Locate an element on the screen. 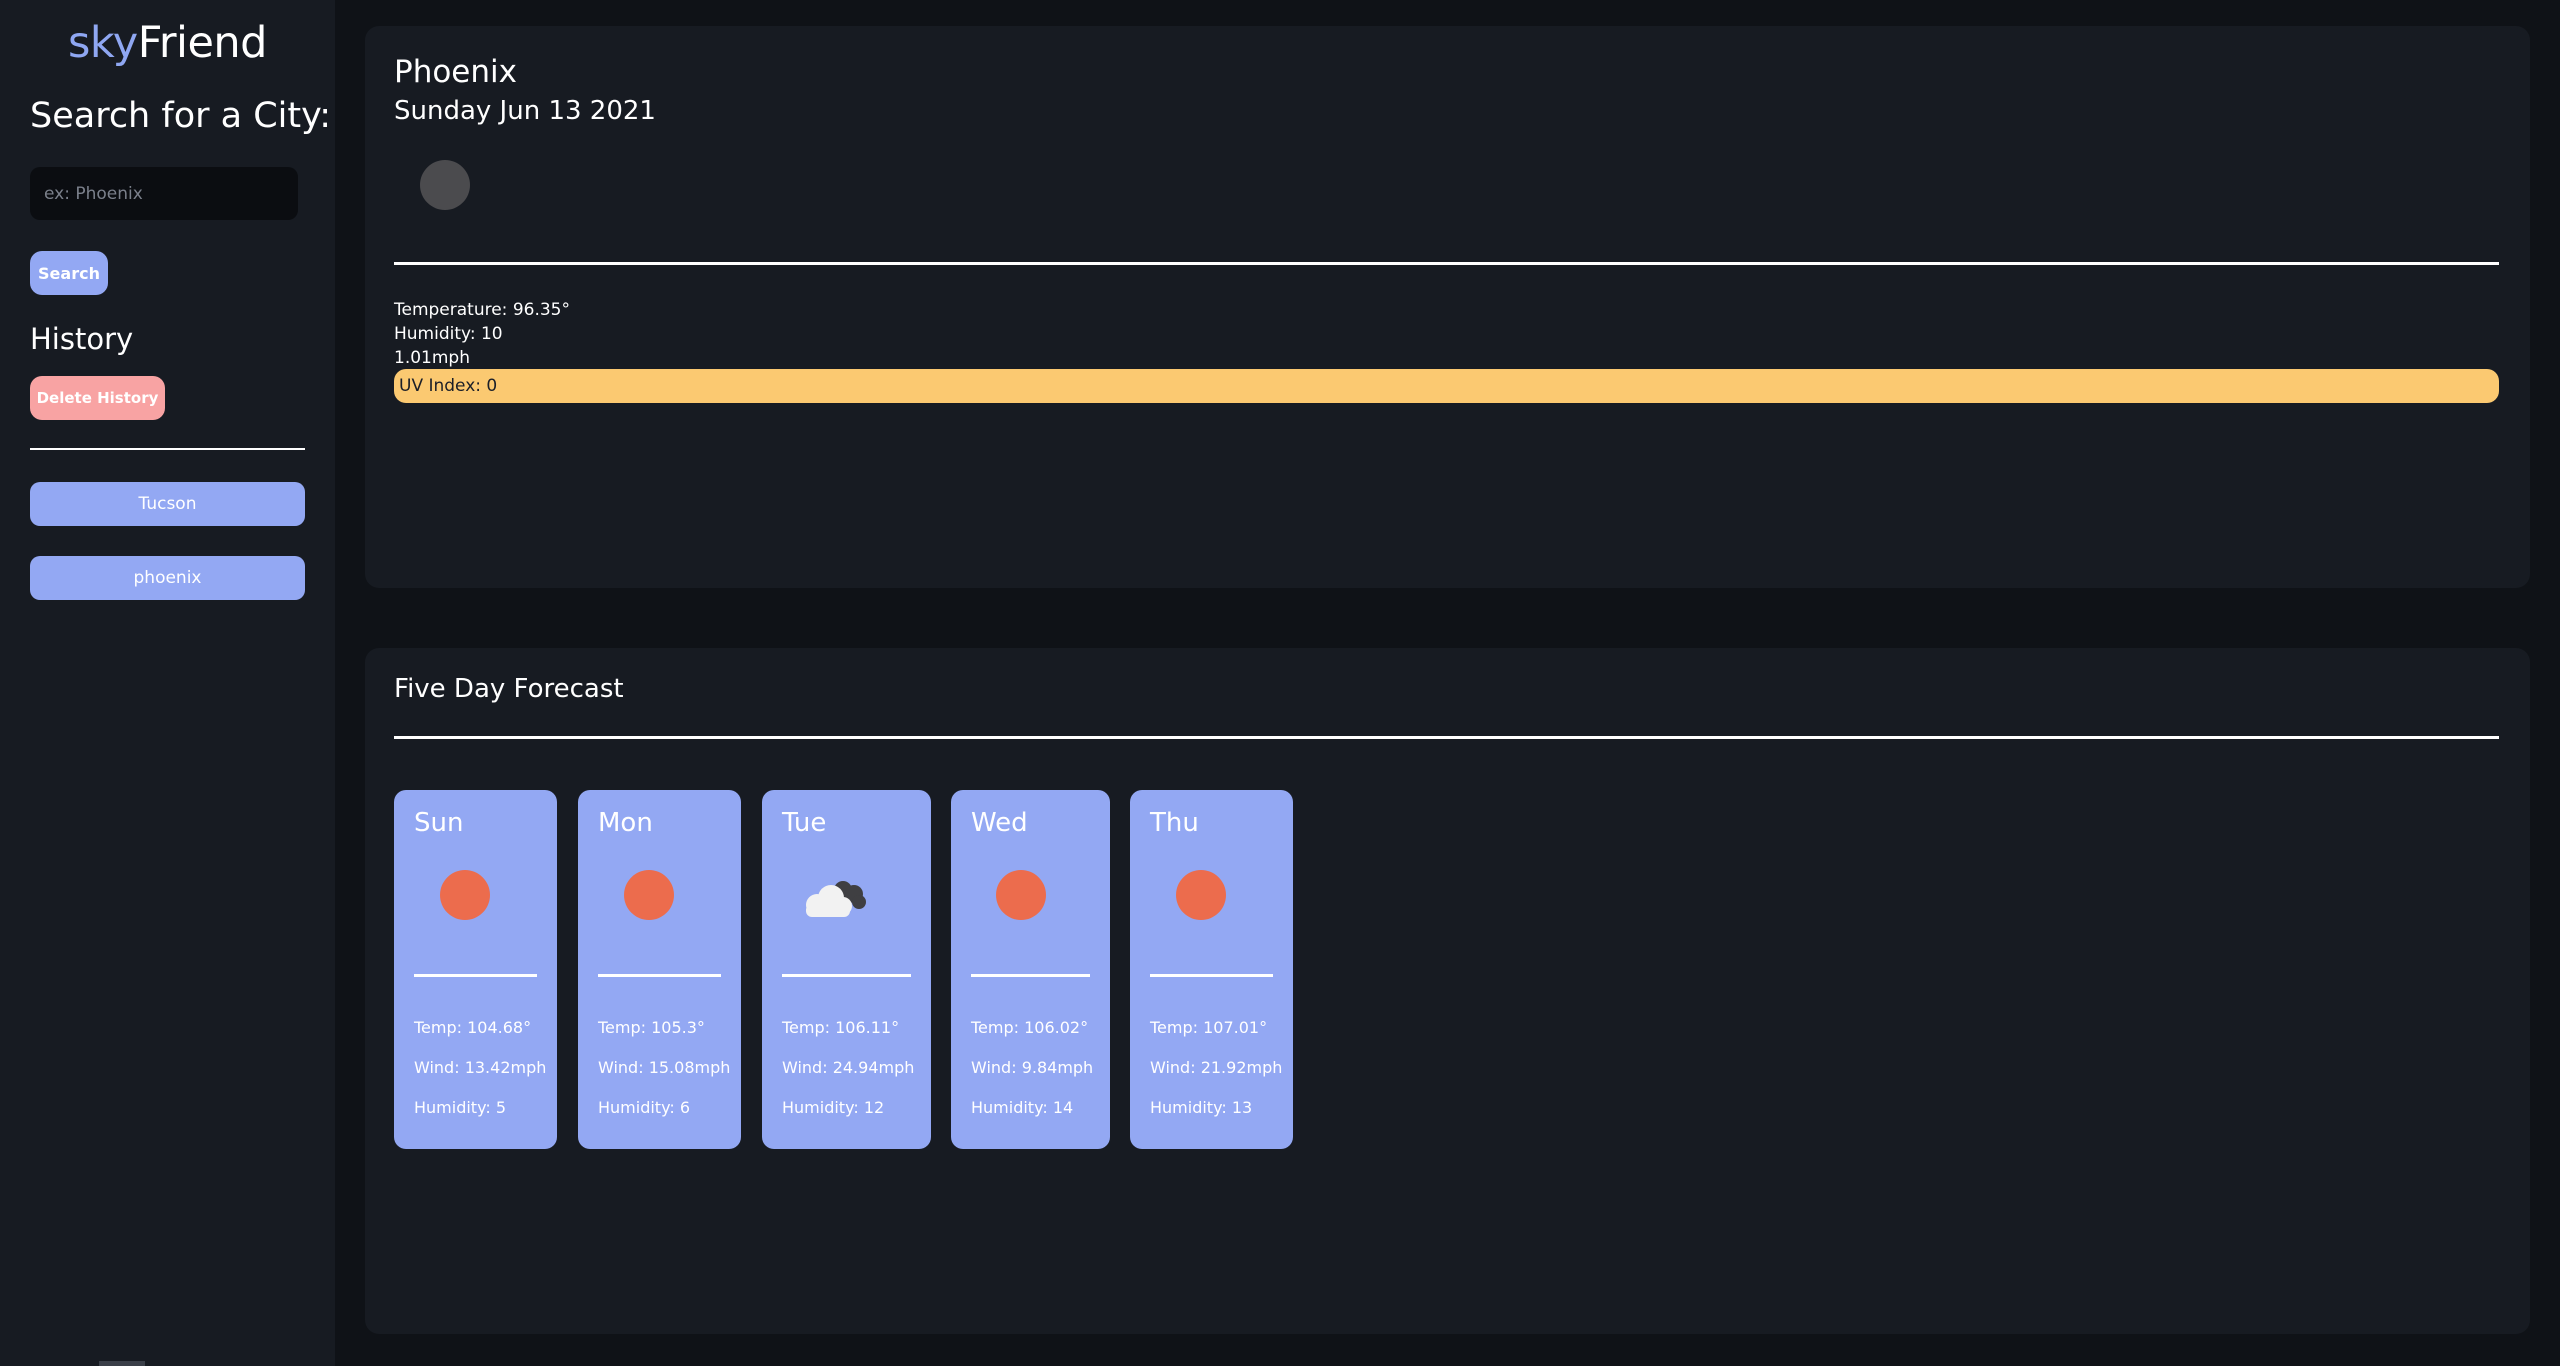 The image size is (2560, 1366). forecast-humidity: Humidity: 12 is located at coordinates (833, 1107).